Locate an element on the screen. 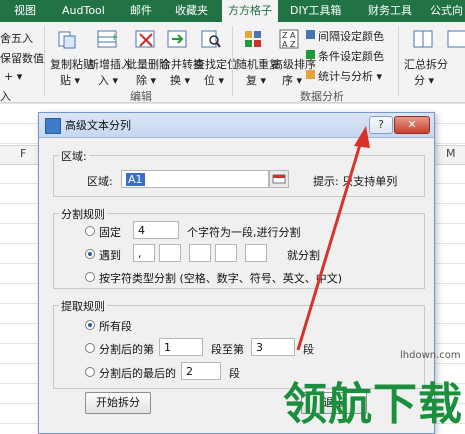 The height and width of the screenshot is (434, 465). watermark-url: lhdown.com is located at coordinates (430, 355).